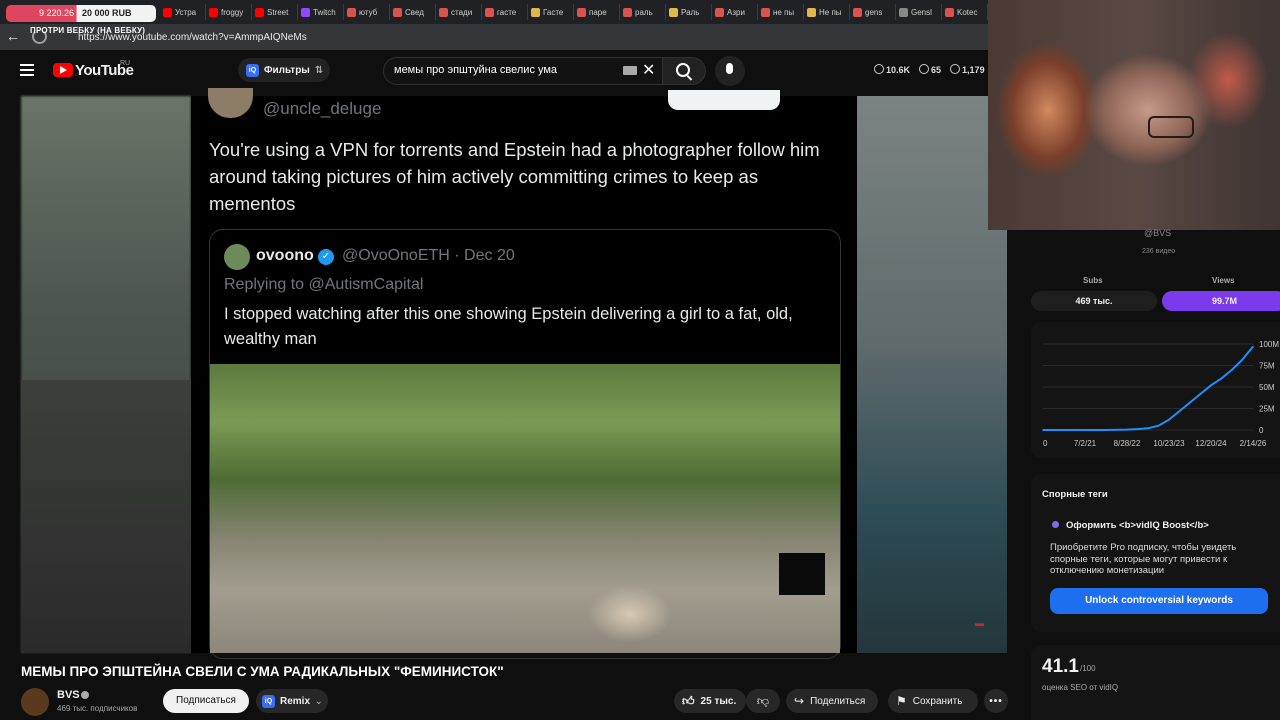 This screenshot has height=720, width=1280. Describe the element at coordinates (919, 12) in the screenshot. I see `browser-tab: Gensl` at that location.